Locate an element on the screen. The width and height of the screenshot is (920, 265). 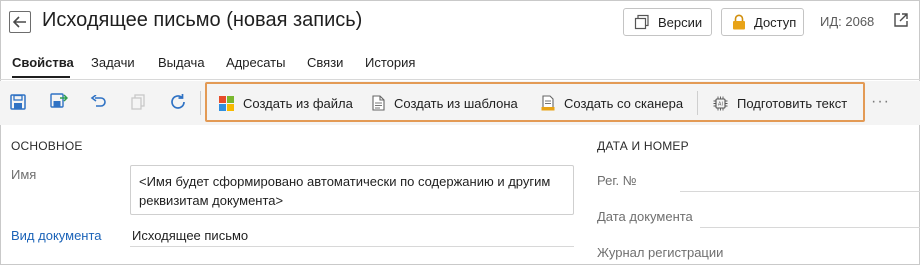
lock-icon is located at coordinates (739, 22).